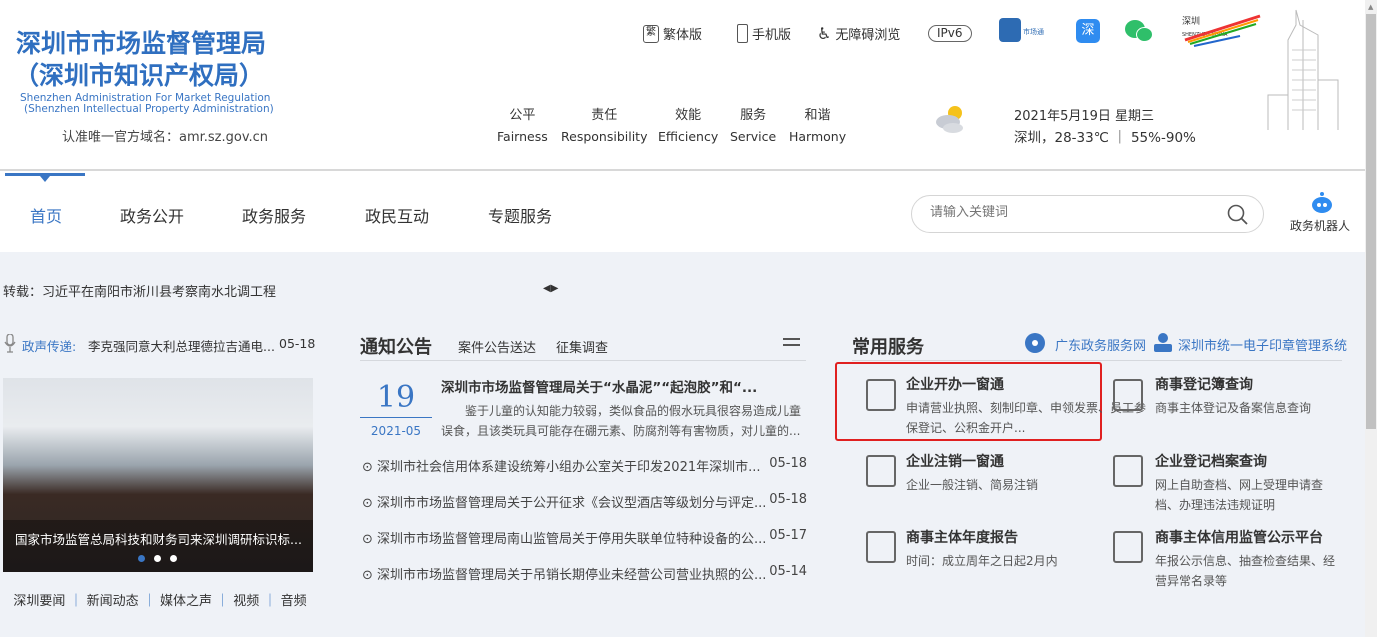  Describe the element at coordinates (1322, 202) in the screenshot. I see `robot-icon` at that location.